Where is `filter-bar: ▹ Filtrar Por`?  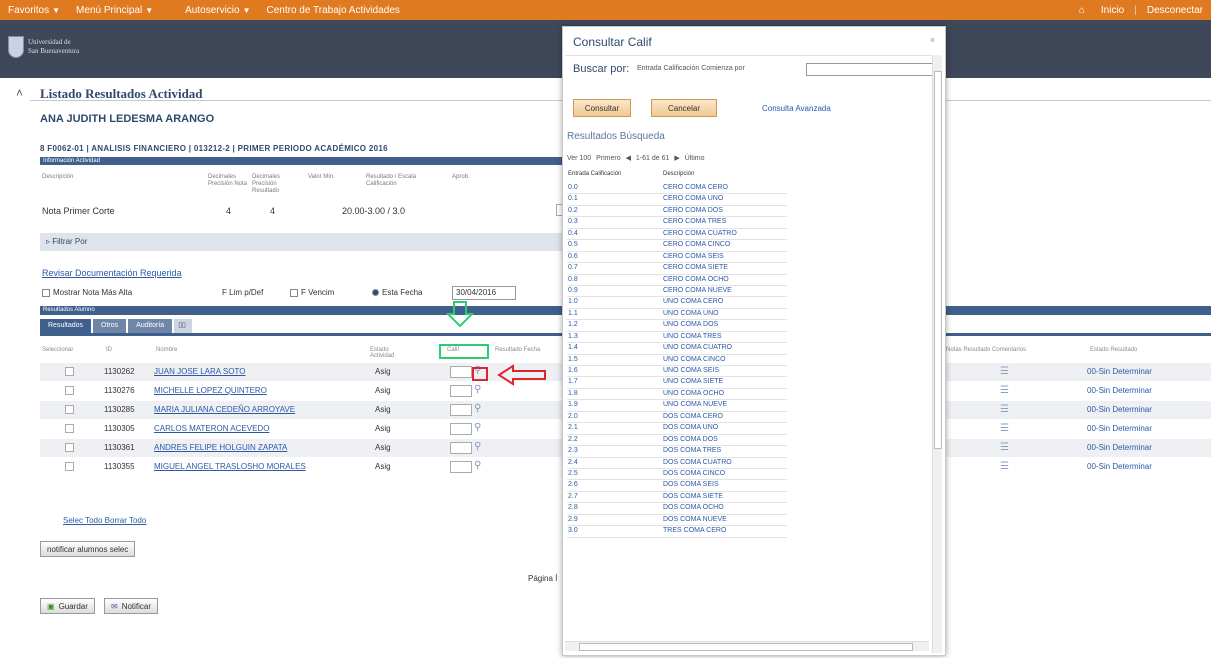
filter-bar: ▹ Filtrar Por is located at coordinates (301, 242).